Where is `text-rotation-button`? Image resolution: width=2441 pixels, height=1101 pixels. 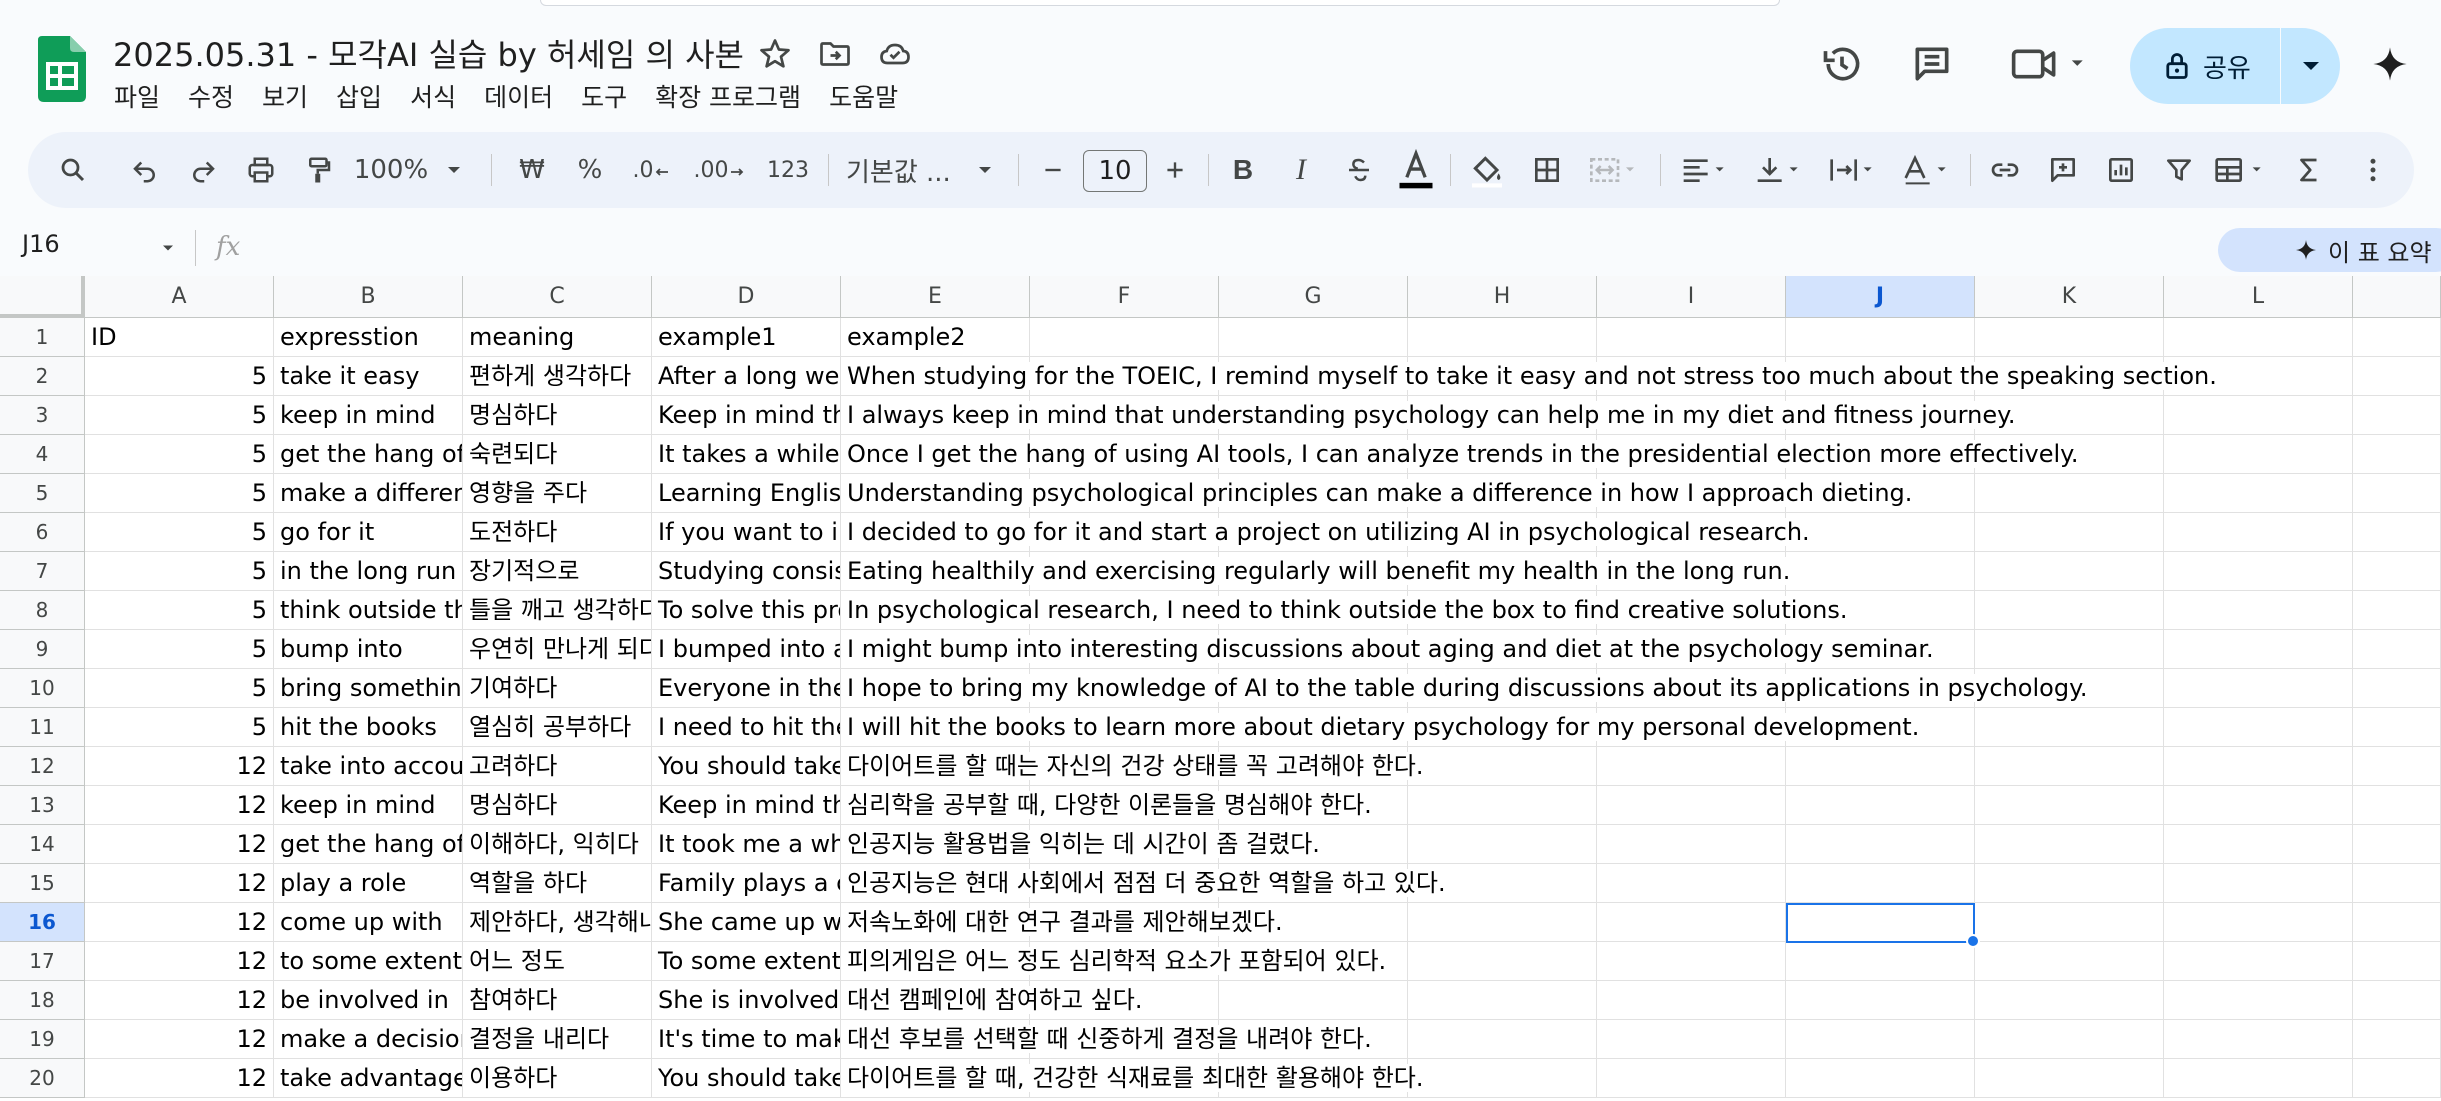
text-rotation-button is located at coordinates (1927, 170).